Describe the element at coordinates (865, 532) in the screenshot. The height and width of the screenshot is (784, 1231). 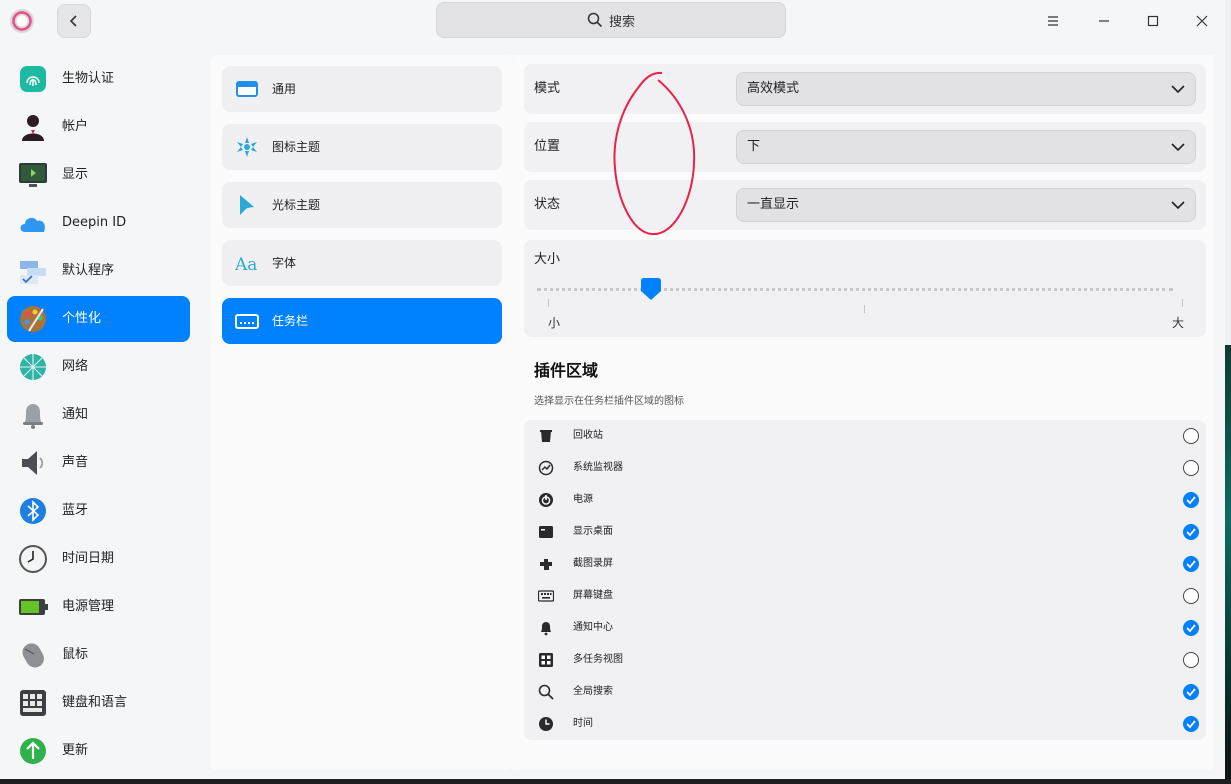
I see `list-item: 显示桌面` at that location.